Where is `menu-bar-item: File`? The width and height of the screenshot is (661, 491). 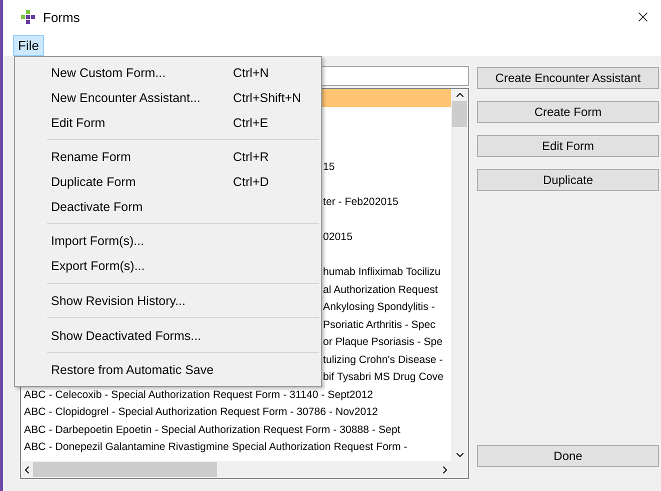 menu-bar-item: File is located at coordinates (28, 45).